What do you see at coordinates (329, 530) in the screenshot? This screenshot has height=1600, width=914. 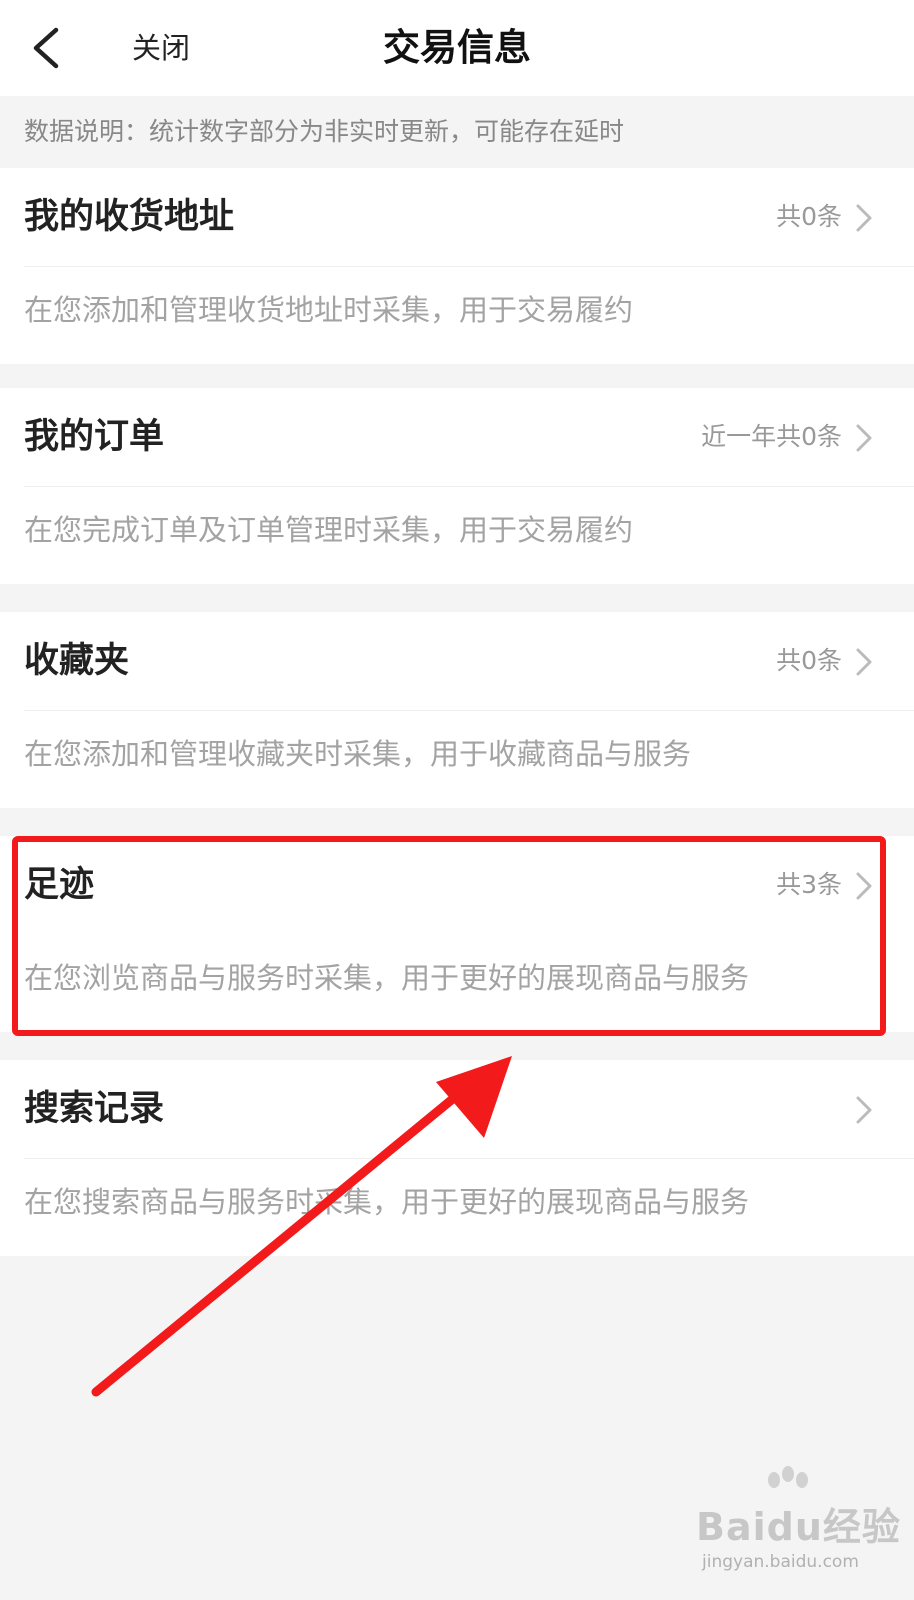 I see `section-description: 在您完成订单及订单管理时采集，用于交易履约` at bounding box center [329, 530].